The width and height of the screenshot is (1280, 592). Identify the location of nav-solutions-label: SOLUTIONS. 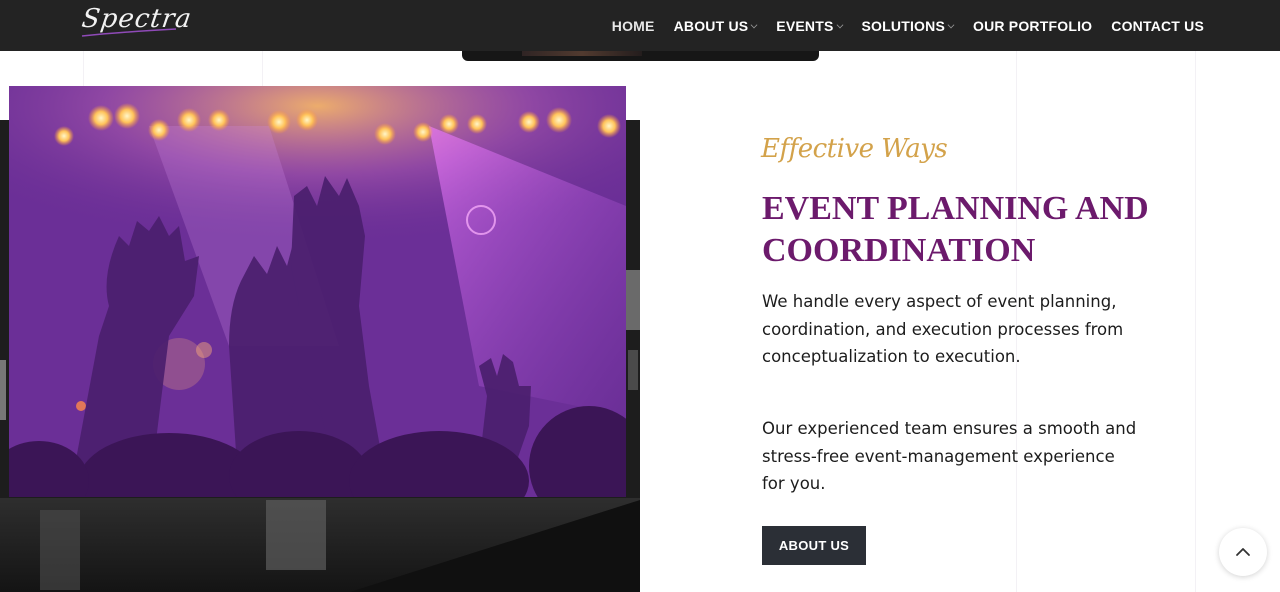
(903, 25).